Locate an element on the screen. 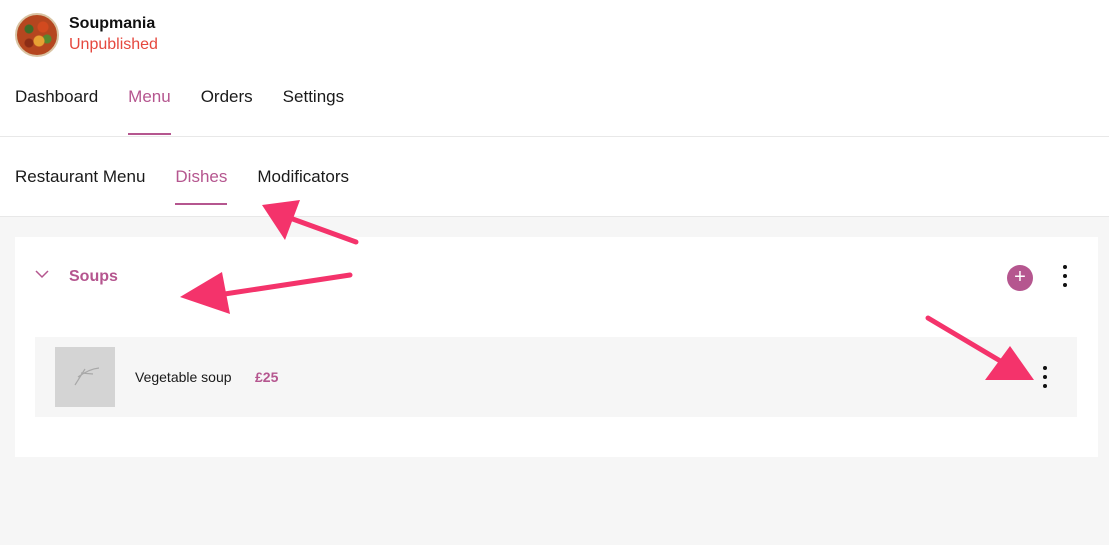  dish-thumbnail is located at coordinates (85, 377).